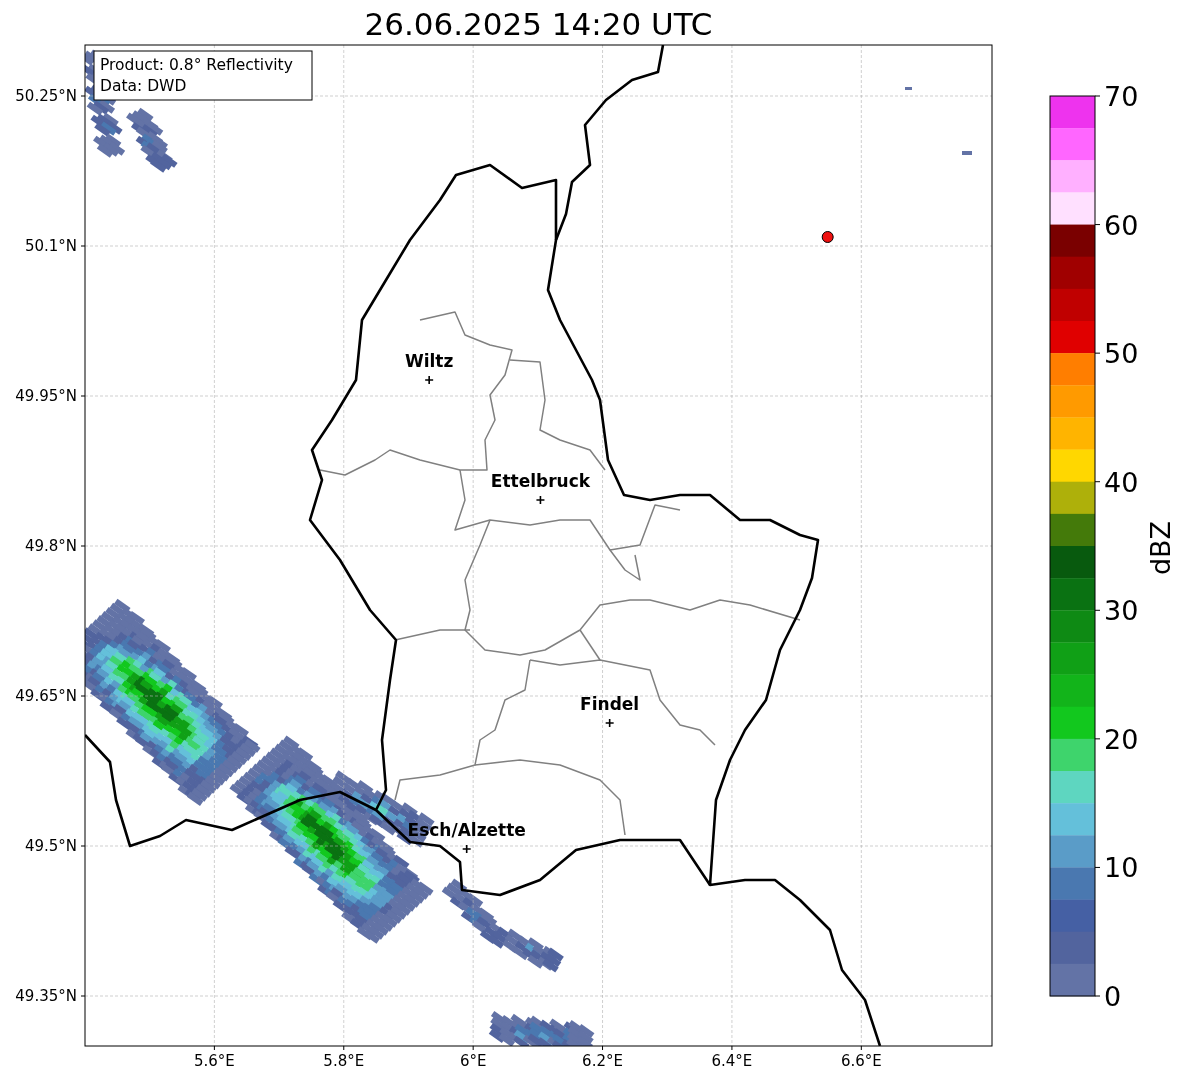  I want to click on axis-tick-label: 6.6°E, so click(861, 1061).